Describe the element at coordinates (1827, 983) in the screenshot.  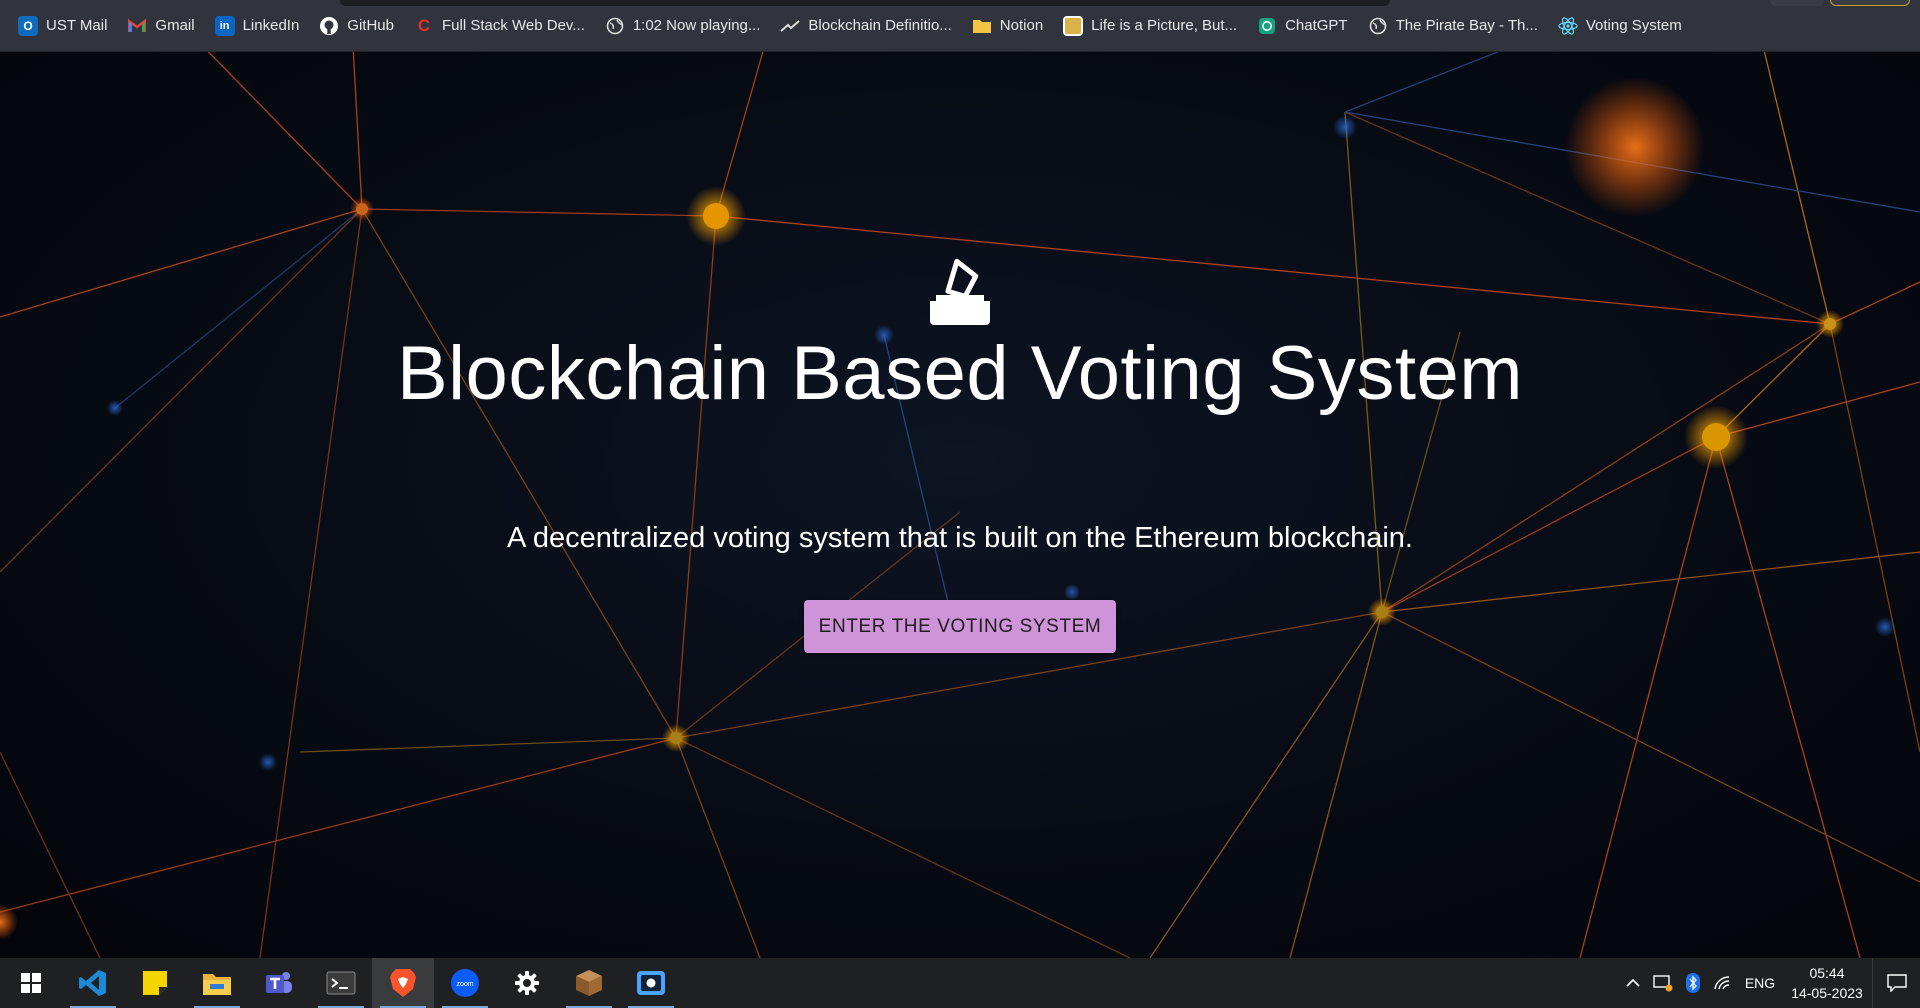
I see `clock: 05:44 14-05-2023` at that location.